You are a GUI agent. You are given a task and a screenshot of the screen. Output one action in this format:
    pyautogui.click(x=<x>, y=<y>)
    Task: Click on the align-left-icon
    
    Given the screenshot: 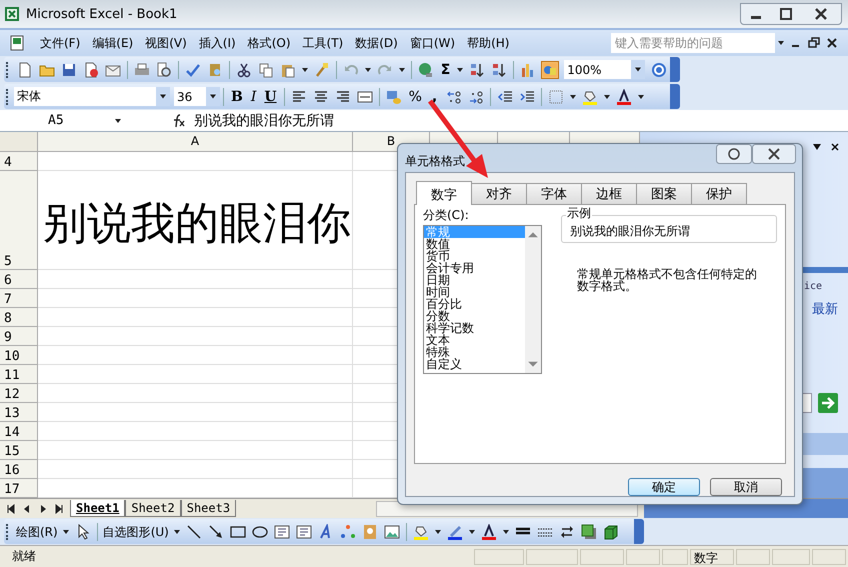 What is the action you would take?
    pyautogui.click(x=298, y=96)
    